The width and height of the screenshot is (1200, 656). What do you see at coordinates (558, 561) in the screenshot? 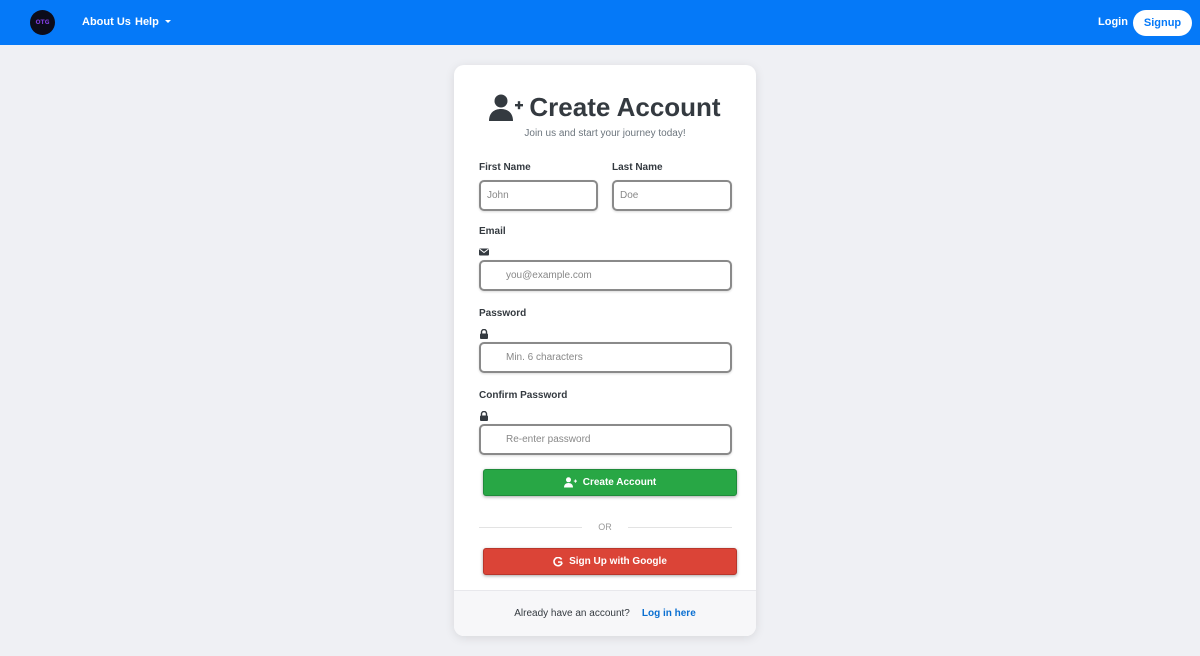
I see `google-icon` at bounding box center [558, 561].